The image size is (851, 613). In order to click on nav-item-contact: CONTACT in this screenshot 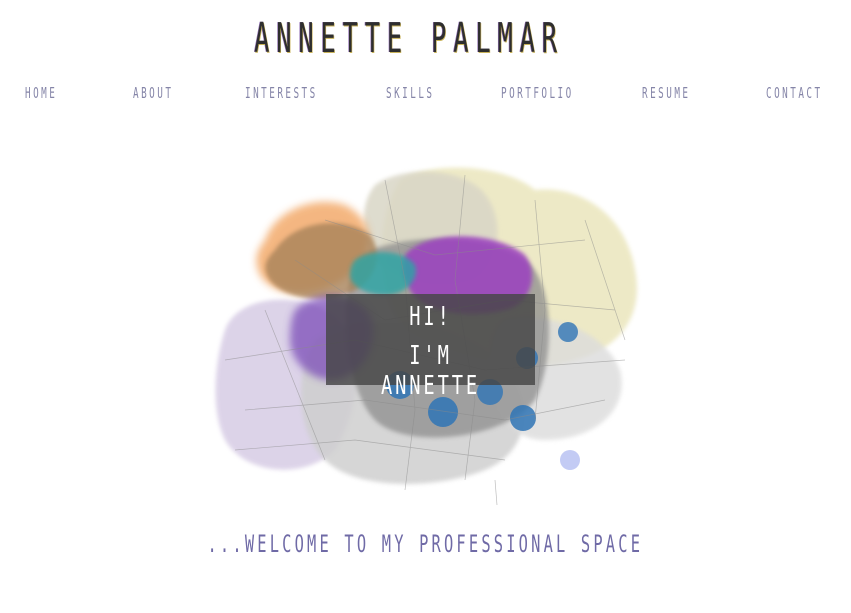, I will do `click(794, 93)`.